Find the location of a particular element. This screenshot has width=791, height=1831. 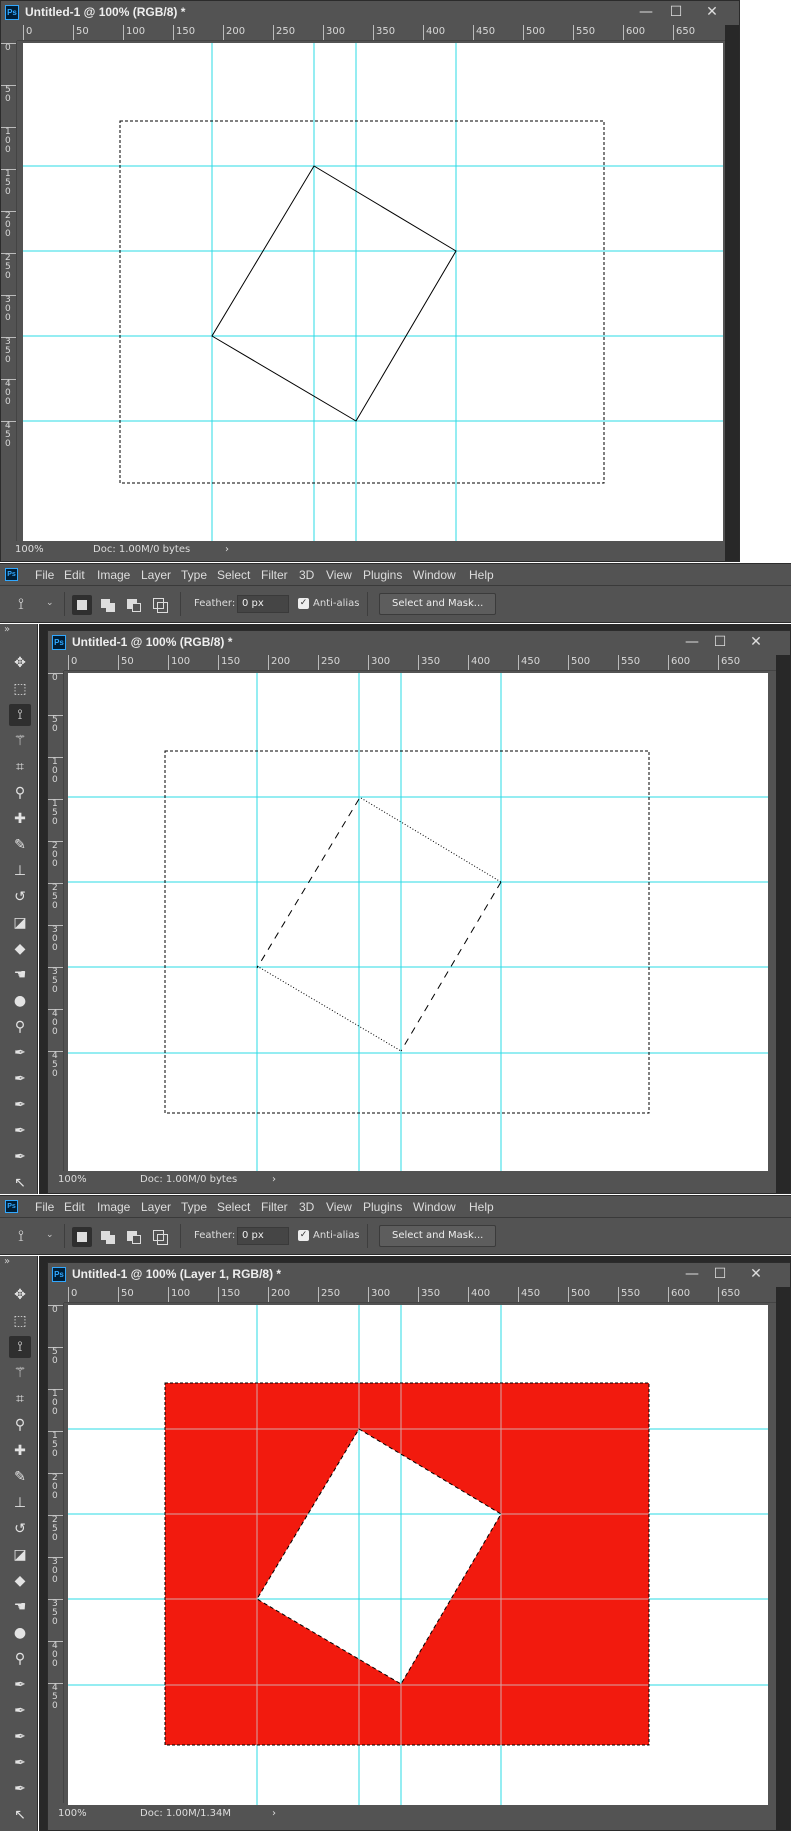

add-selection-button is located at coordinates (108, 1237).